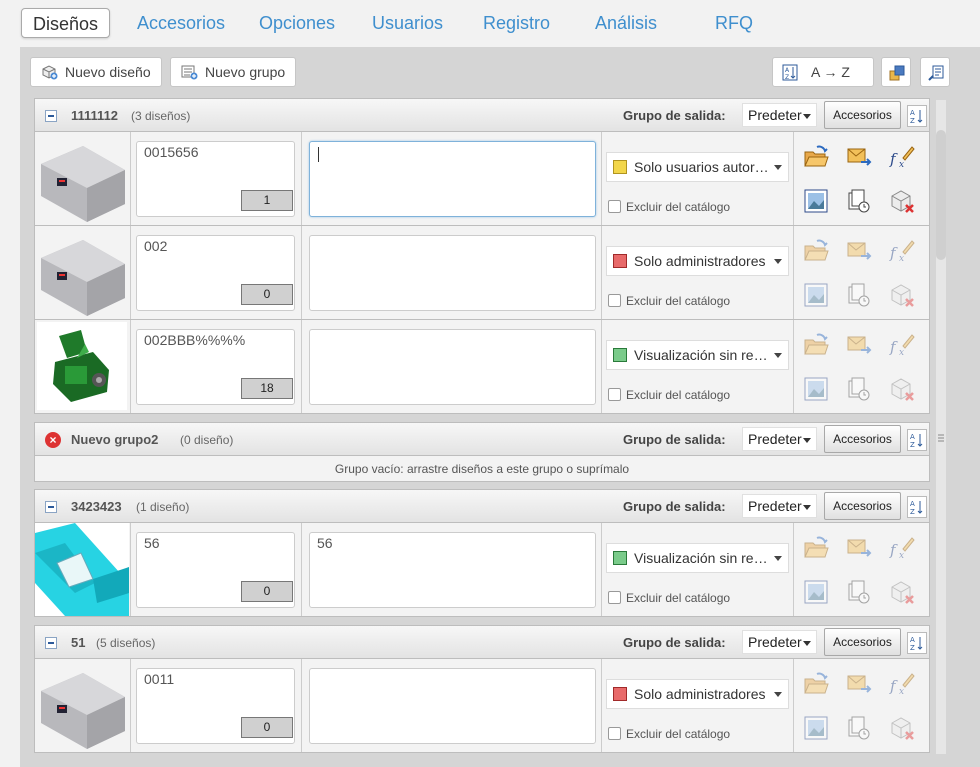  Describe the element at coordinates (50, 72) in the screenshot. I see `new-design-icon` at that location.